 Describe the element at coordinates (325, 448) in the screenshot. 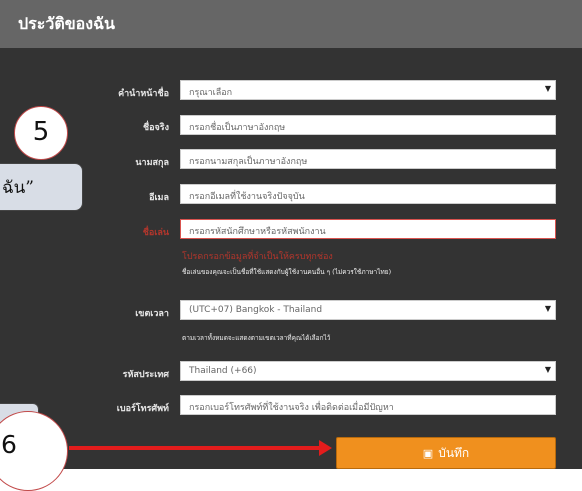

I see `arrow-right-icon` at that location.